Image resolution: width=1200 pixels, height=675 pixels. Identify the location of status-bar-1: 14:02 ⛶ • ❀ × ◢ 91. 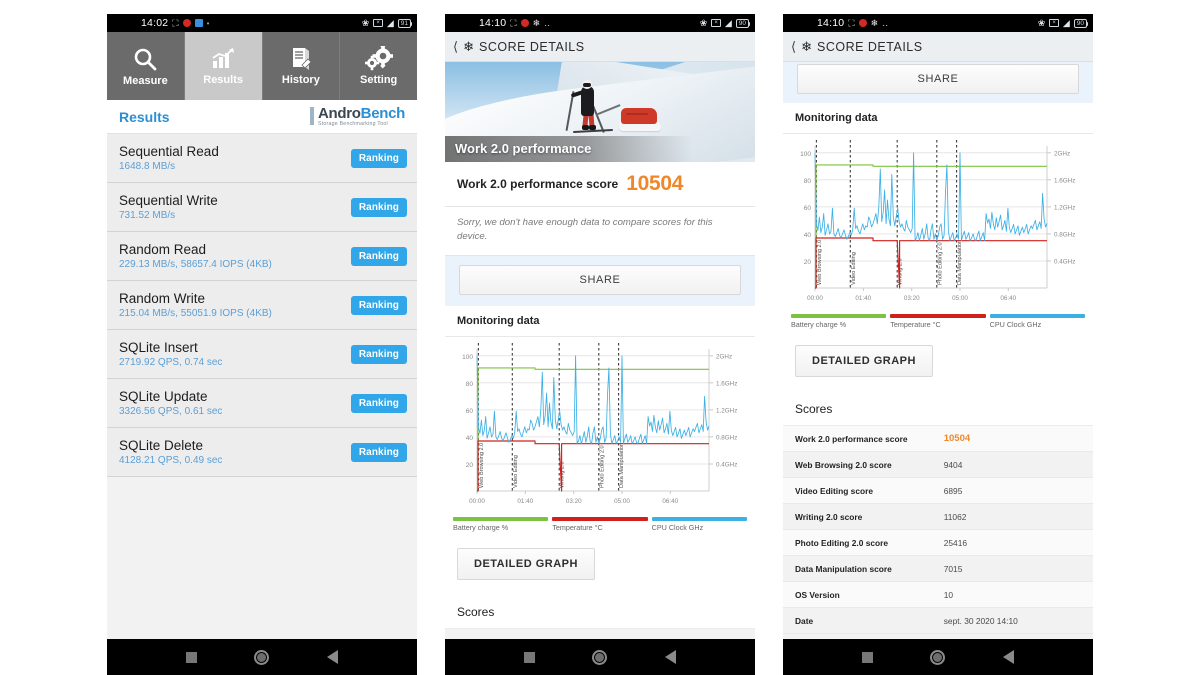
(262, 23).